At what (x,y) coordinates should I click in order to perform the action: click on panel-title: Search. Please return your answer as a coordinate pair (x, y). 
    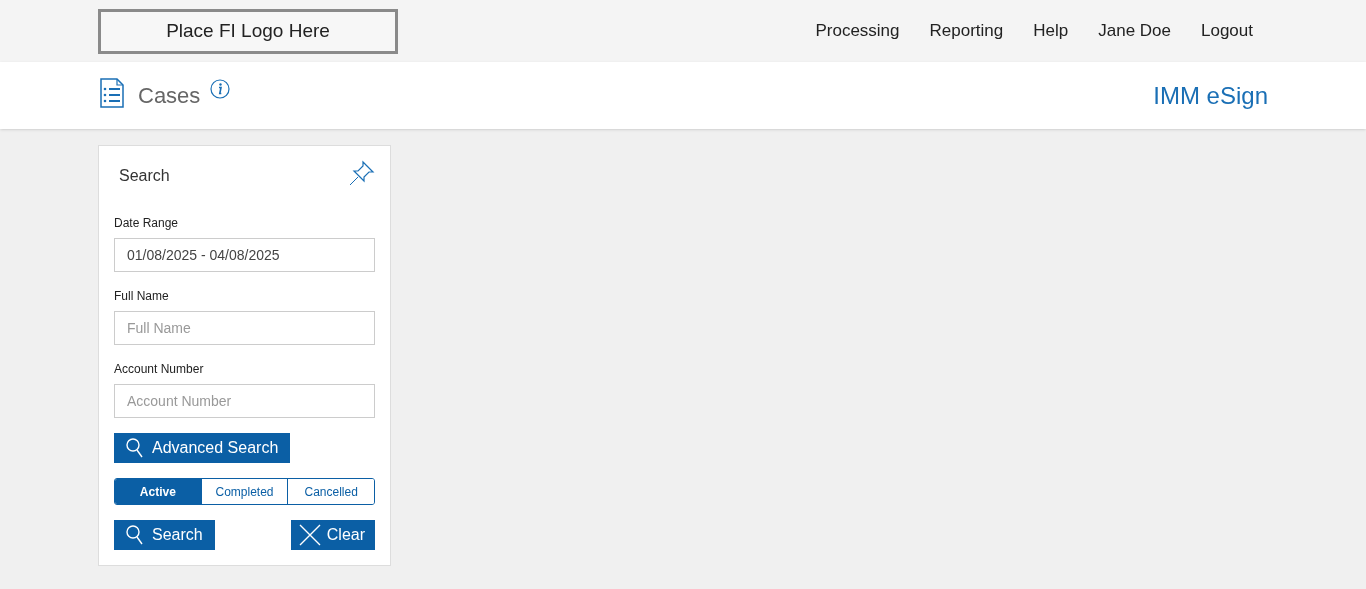
    Looking at the image, I should click on (144, 176).